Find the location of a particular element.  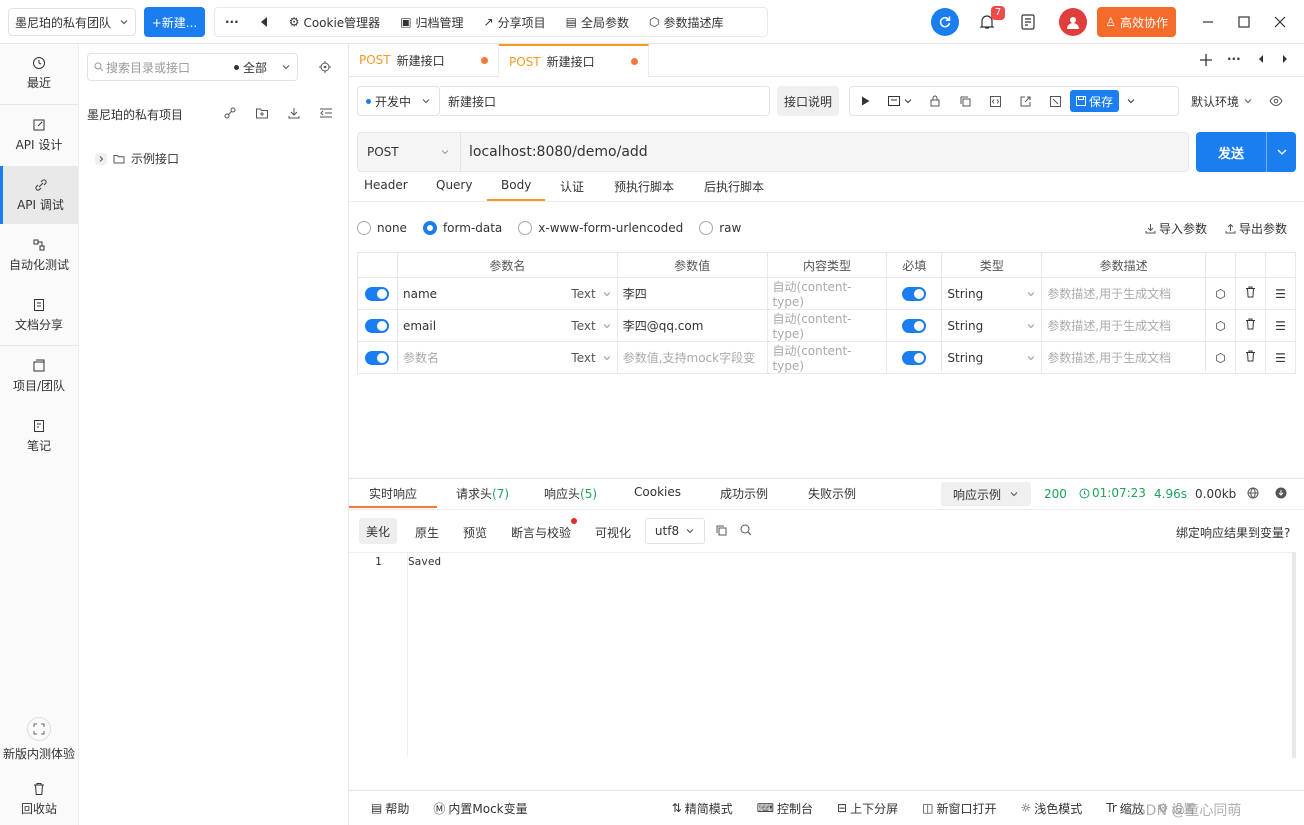

rail-item-trash: 回收站 is located at coordinates (39, 797).